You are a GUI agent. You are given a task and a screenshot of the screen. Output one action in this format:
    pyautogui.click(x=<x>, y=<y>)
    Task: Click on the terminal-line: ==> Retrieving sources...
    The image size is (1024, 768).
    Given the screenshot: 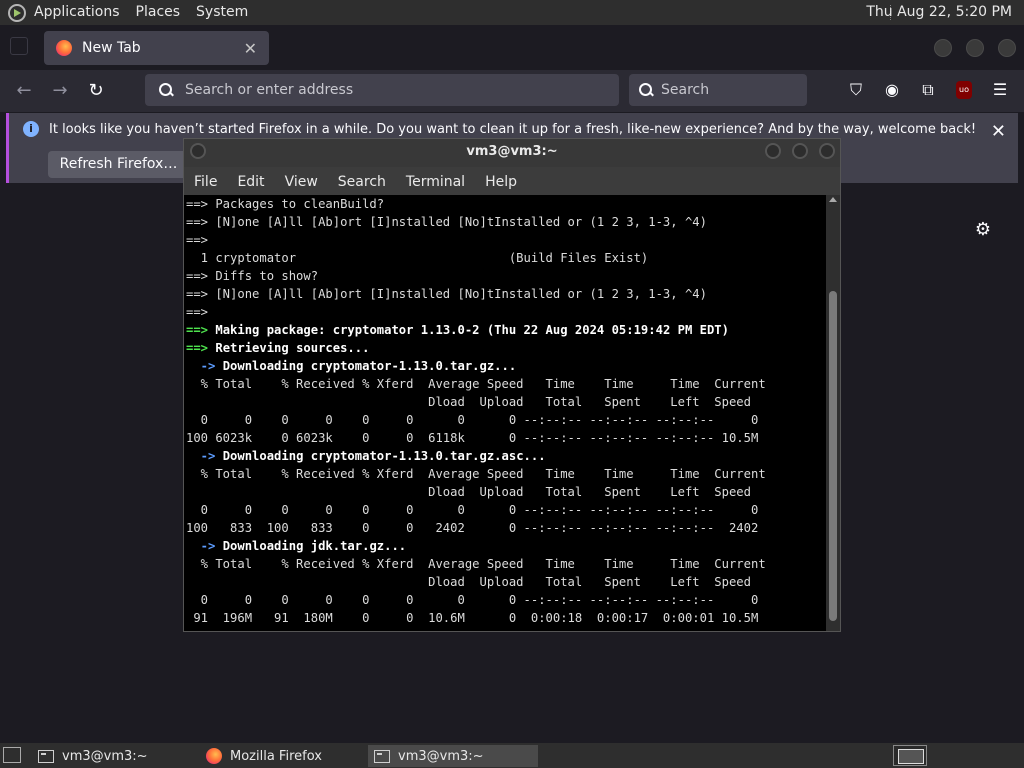 What is the action you would take?
    pyautogui.click(x=278, y=348)
    